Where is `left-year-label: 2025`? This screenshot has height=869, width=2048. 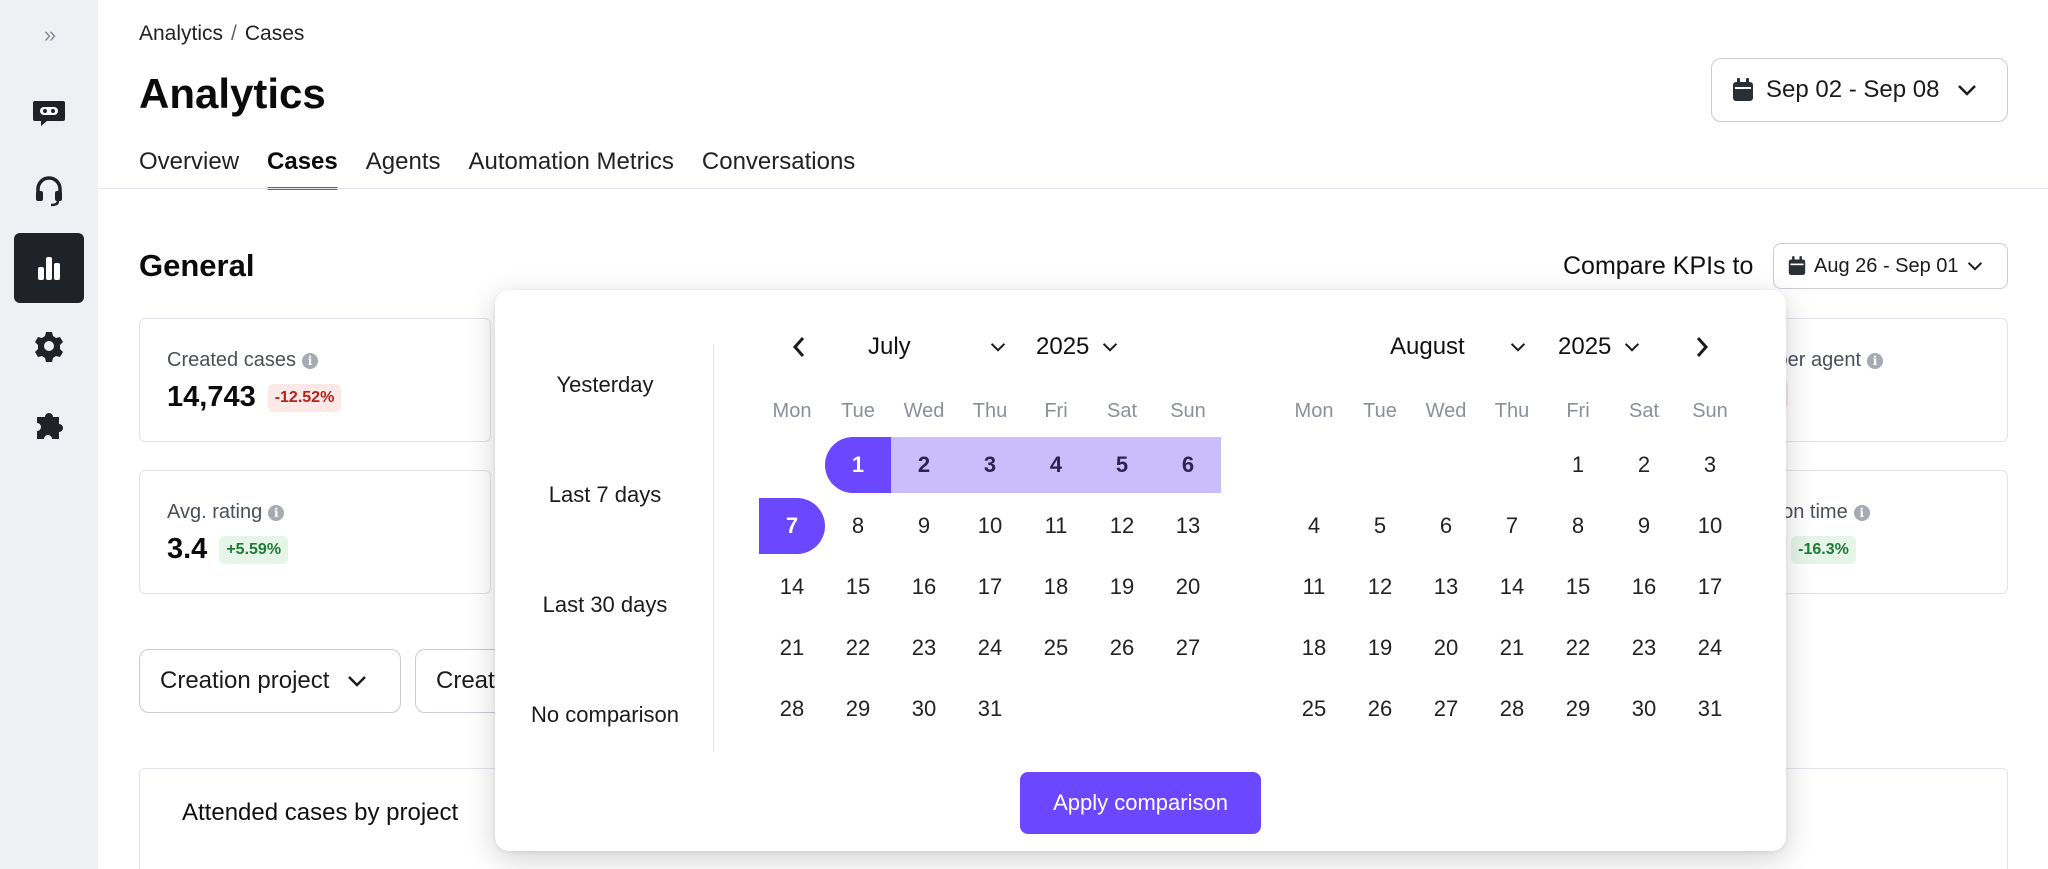
left-year-label: 2025 is located at coordinates (1063, 346).